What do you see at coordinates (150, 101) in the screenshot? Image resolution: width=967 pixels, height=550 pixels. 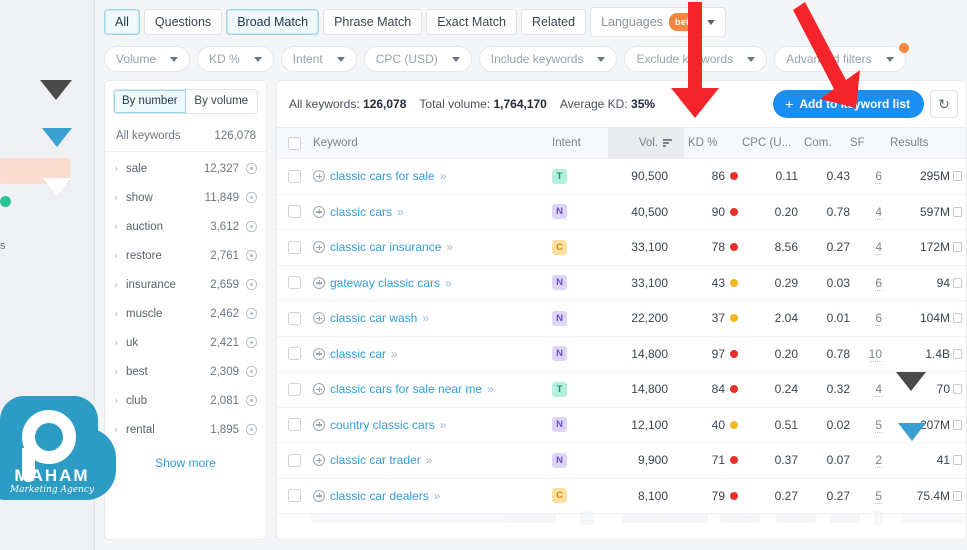 I see `toggle-by-number: By number` at bounding box center [150, 101].